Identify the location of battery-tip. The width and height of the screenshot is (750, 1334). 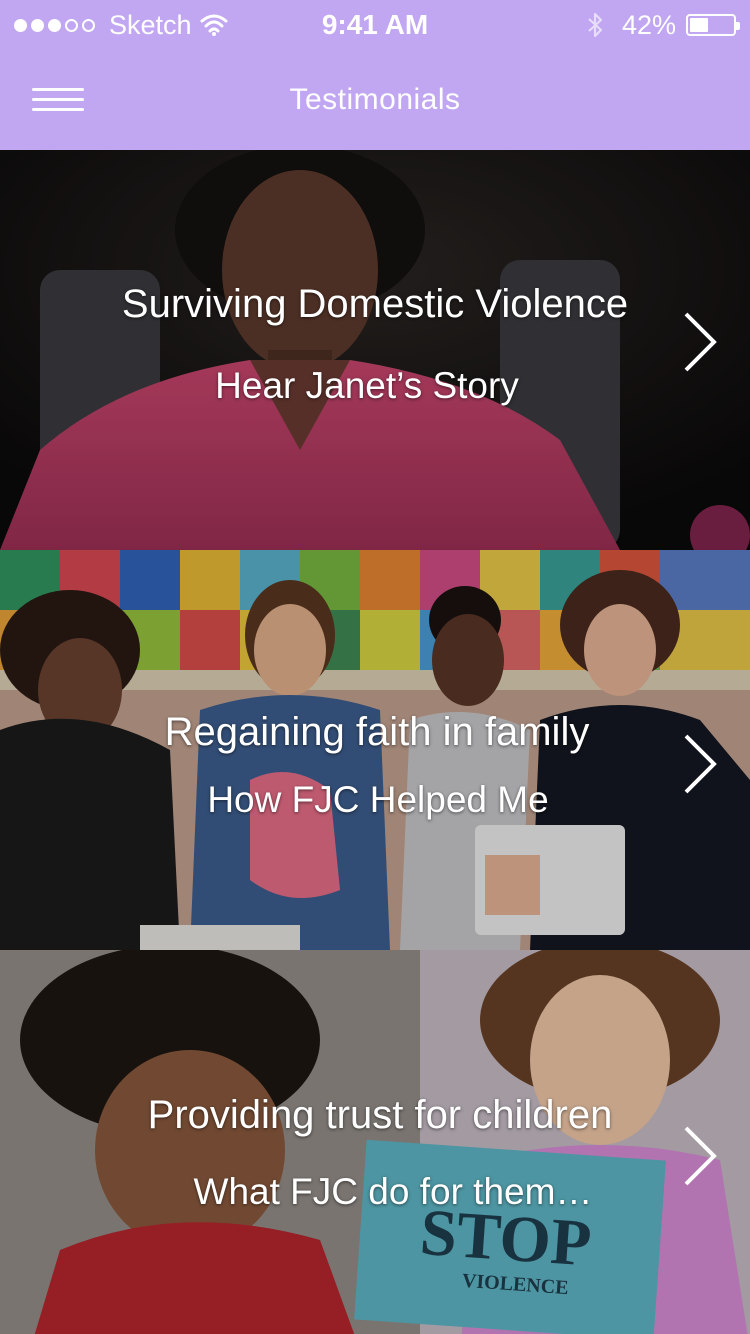
(738, 26).